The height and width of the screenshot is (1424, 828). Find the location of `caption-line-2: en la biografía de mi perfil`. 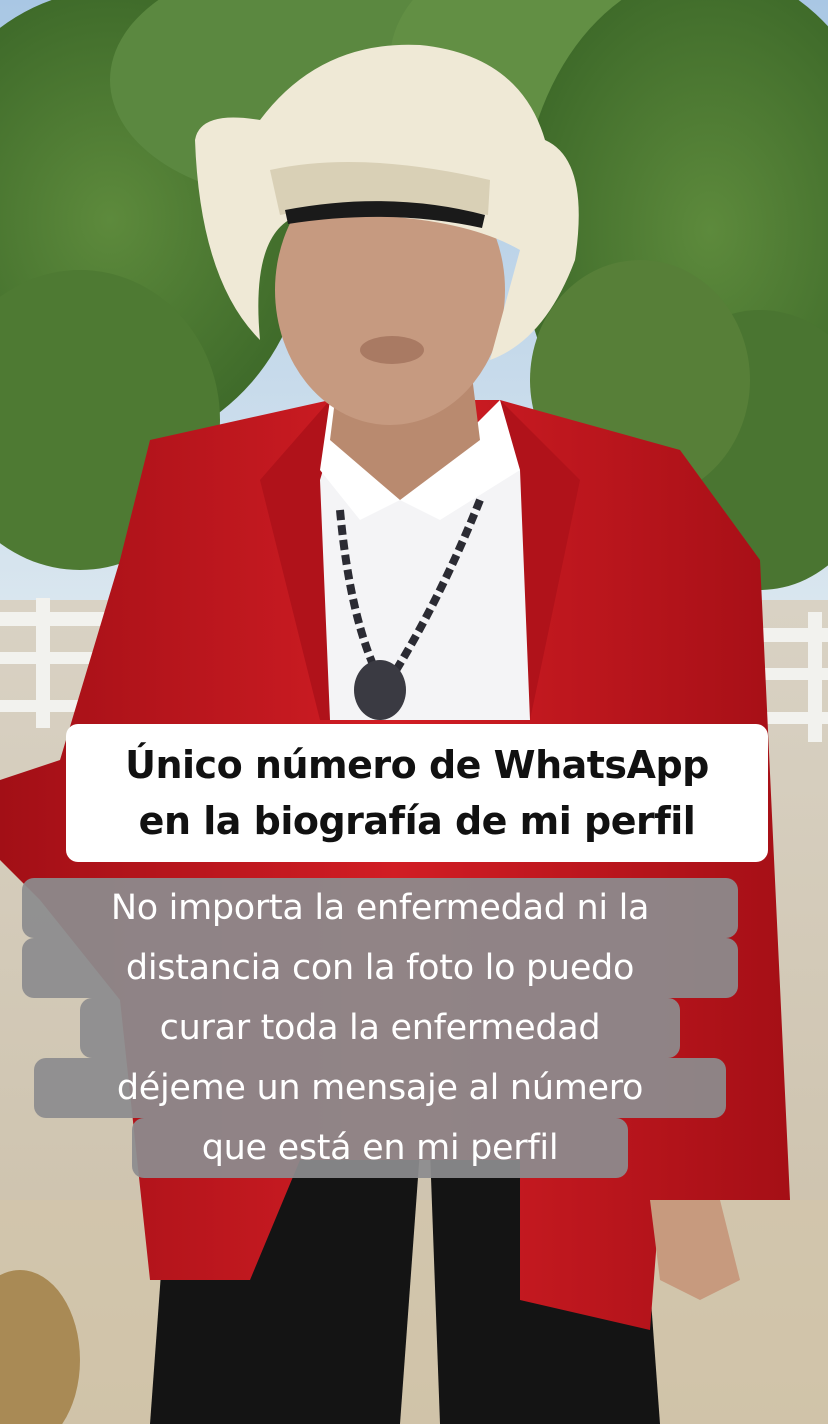

caption-line-2: en la biografía de mi perfil is located at coordinates (417, 821).